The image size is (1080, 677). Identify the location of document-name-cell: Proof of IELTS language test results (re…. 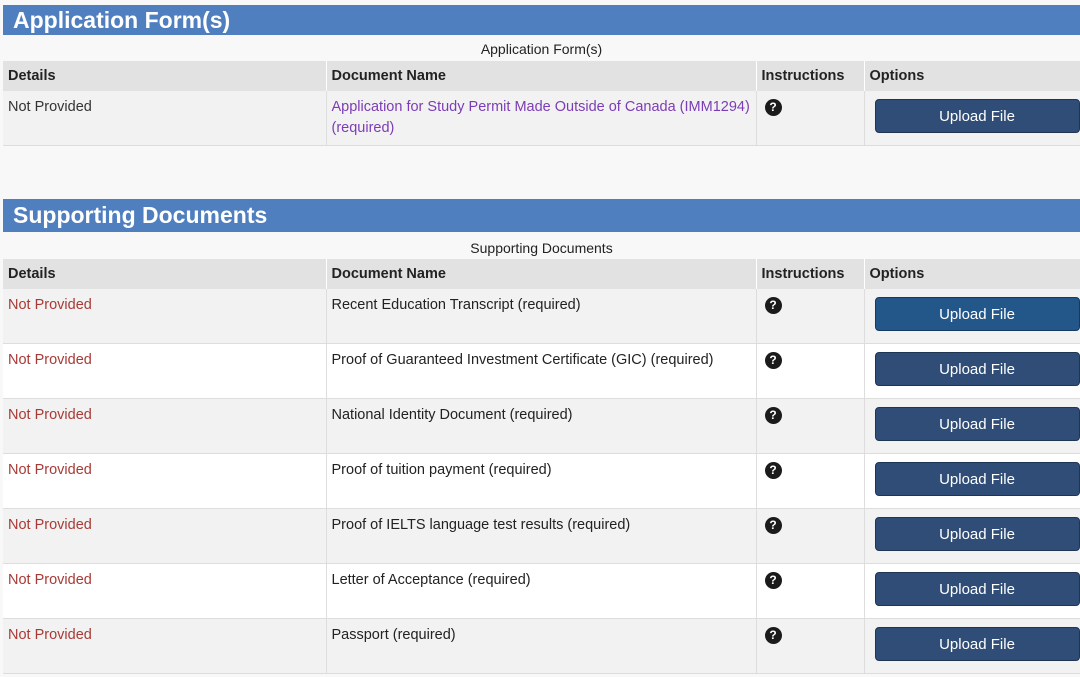
(541, 536).